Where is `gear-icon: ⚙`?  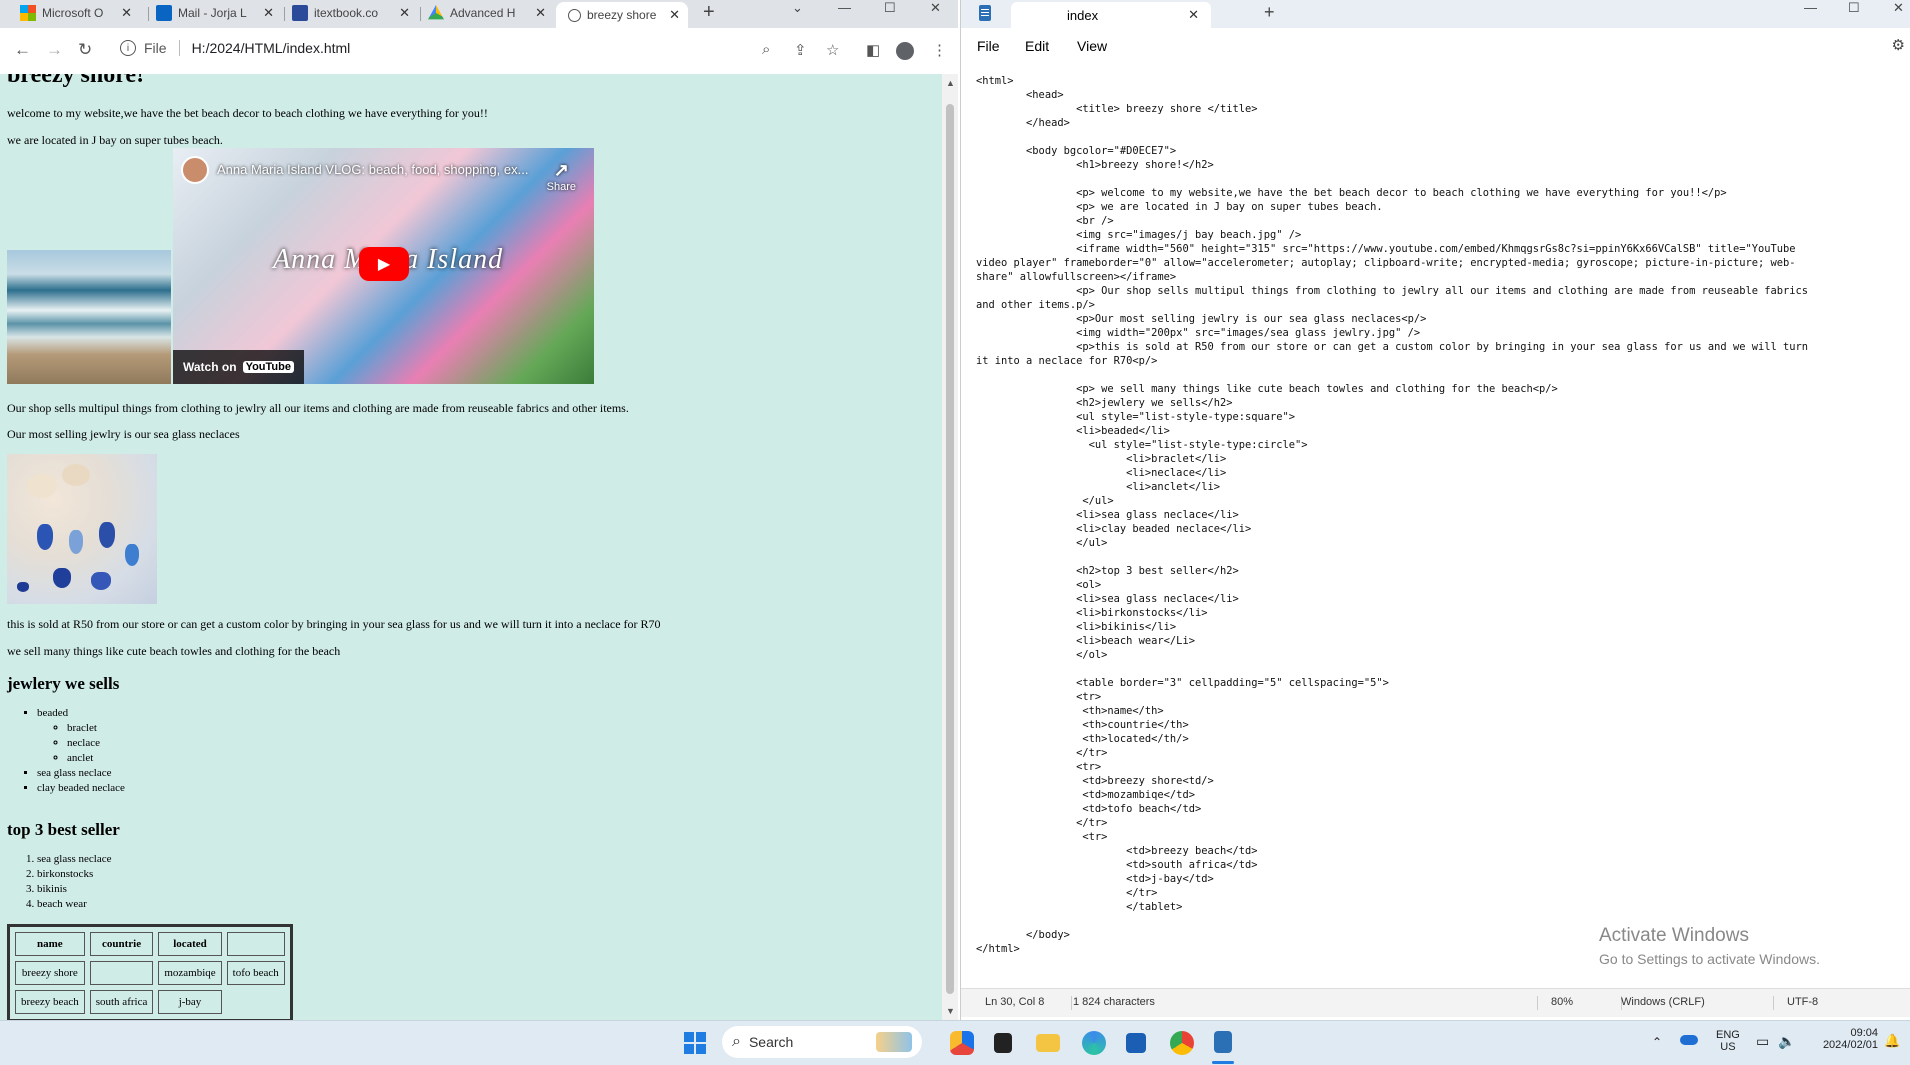 gear-icon: ⚙ is located at coordinates (1898, 45).